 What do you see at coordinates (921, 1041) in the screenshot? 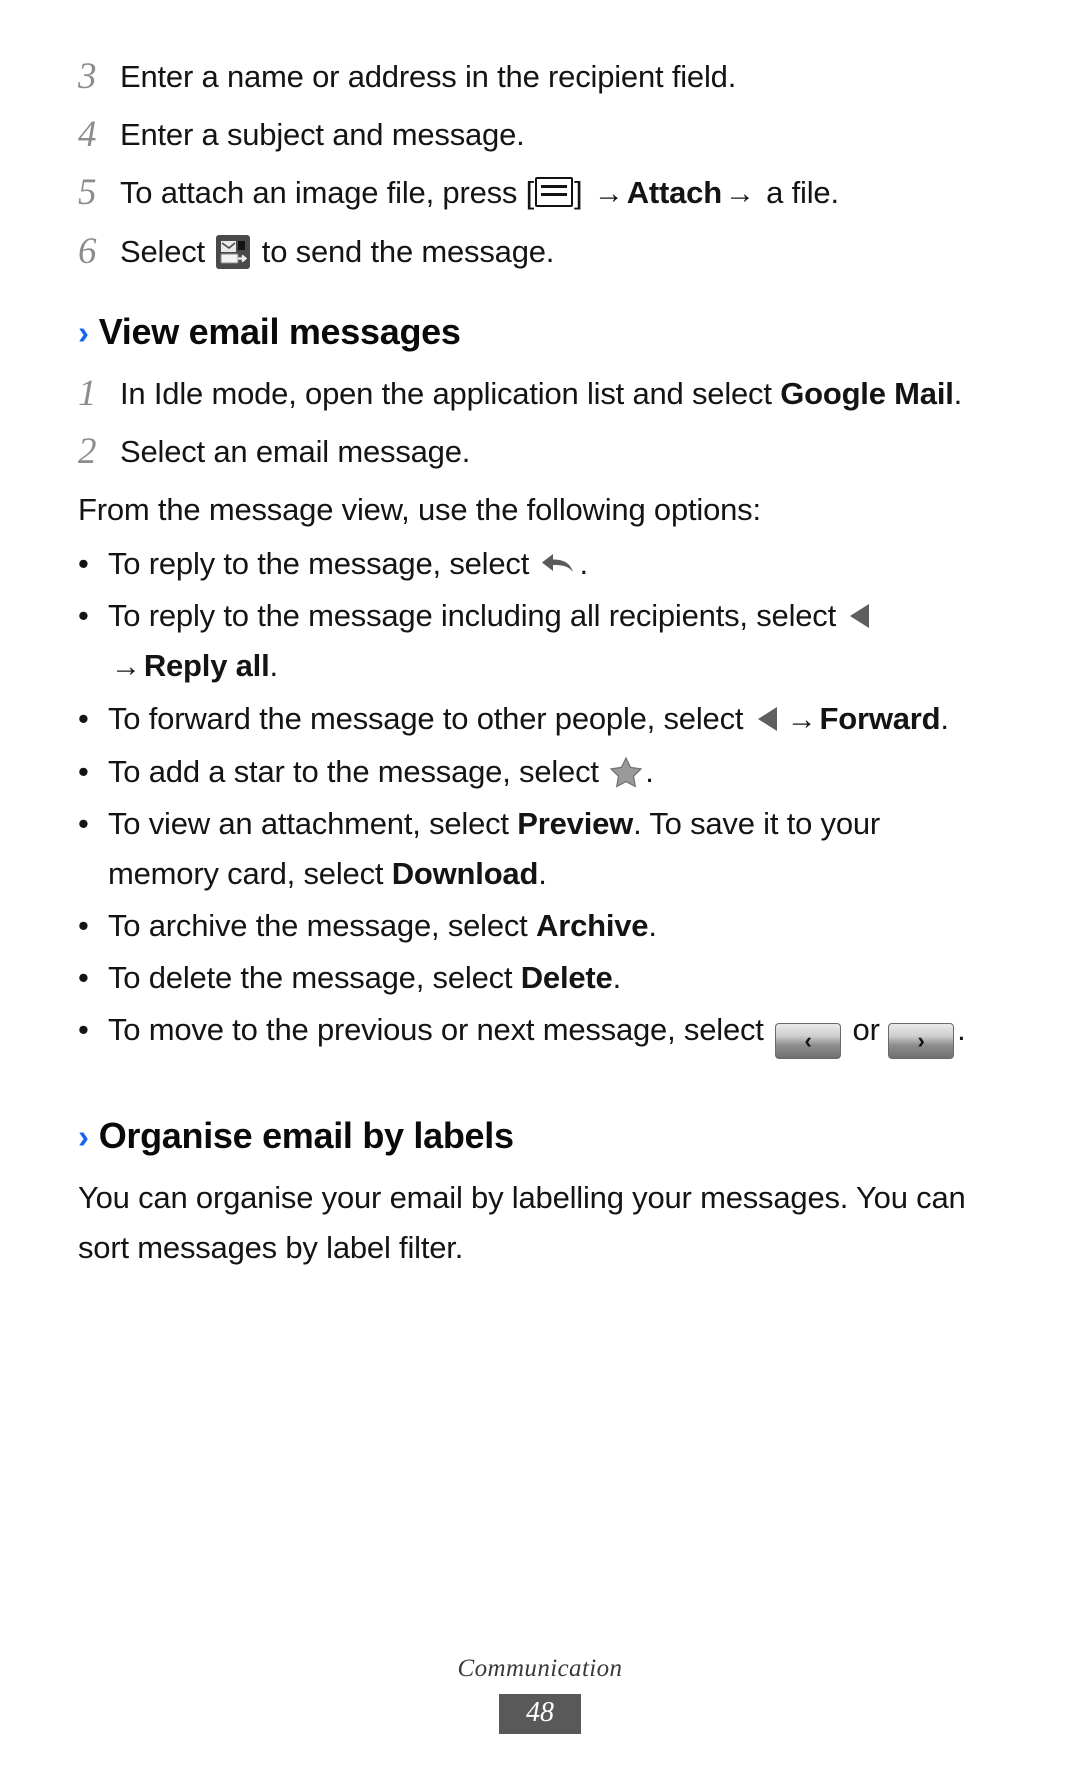
I see `next-message-button: ›` at bounding box center [921, 1041].